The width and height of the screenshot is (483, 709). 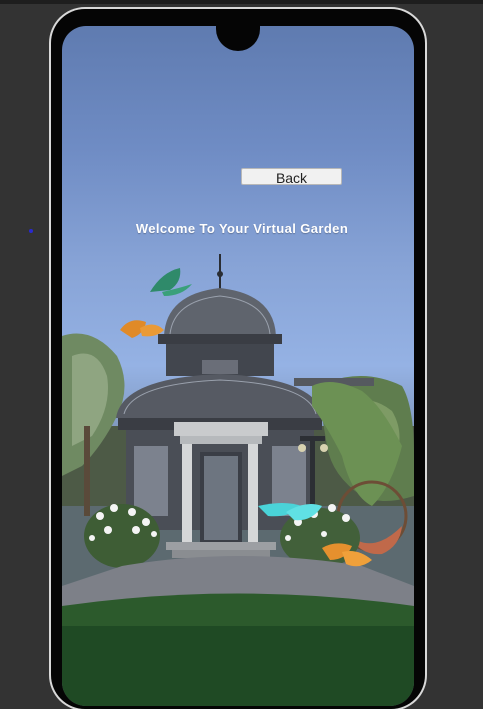 I want to click on top-bar, so click(x=241, y=2).